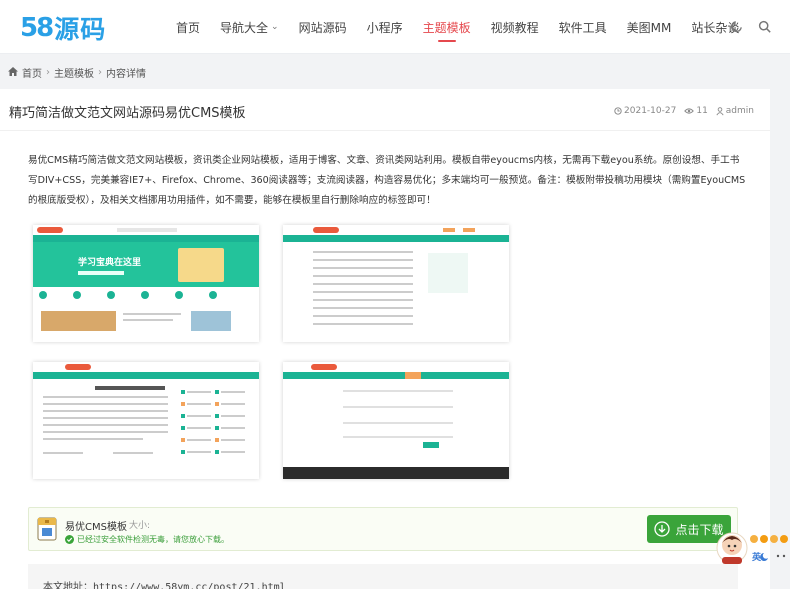 The image size is (790, 589). Describe the element at coordinates (696, 111) in the screenshot. I see `post-views: 11` at that location.